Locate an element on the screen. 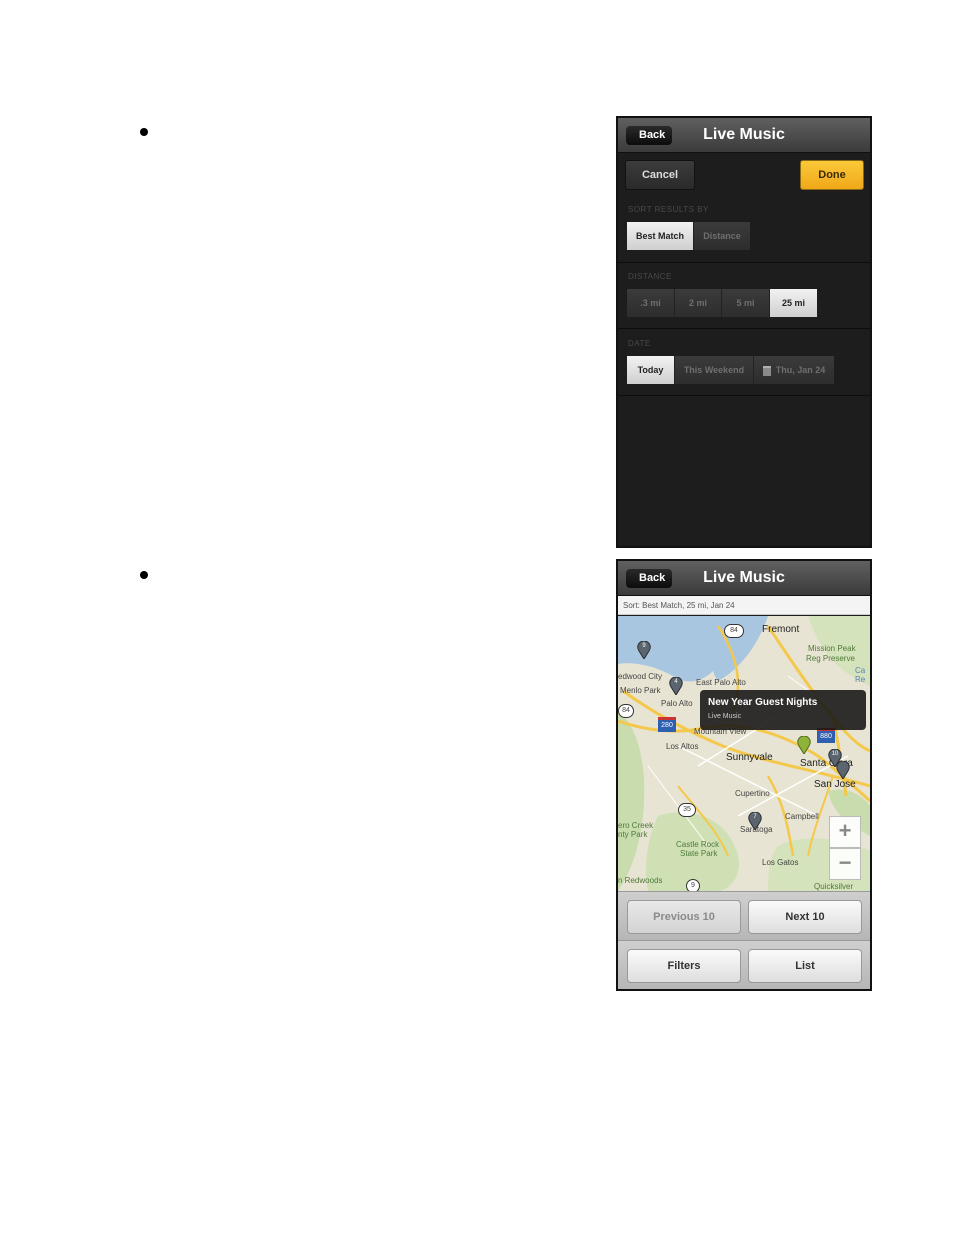 The width and height of the screenshot is (954, 1235). map-pin is located at coordinates (843, 770).